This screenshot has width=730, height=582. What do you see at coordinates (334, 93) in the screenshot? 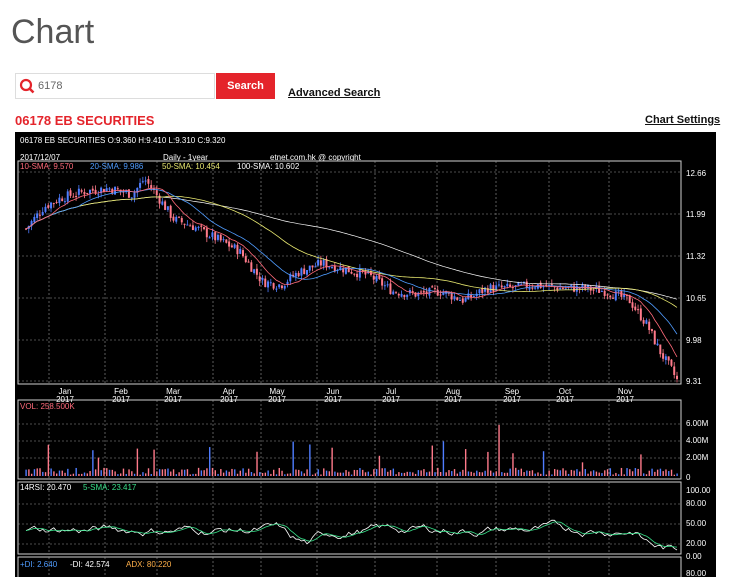
I see `advanced-search-link: Advanced Search` at bounding box center [334, 93].